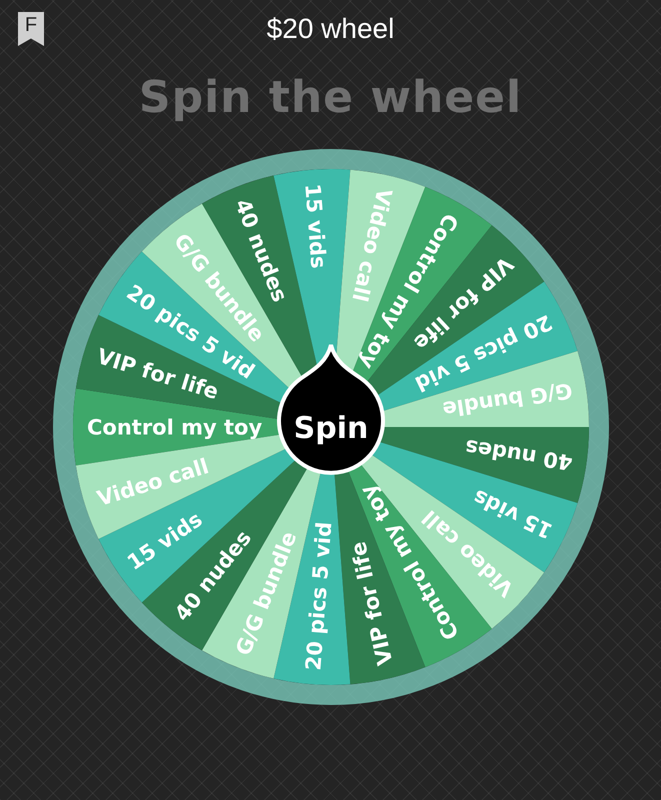 This screenshot has height=800, width=661. I want to click on segment-label: Control my toy, so click(174, 428).